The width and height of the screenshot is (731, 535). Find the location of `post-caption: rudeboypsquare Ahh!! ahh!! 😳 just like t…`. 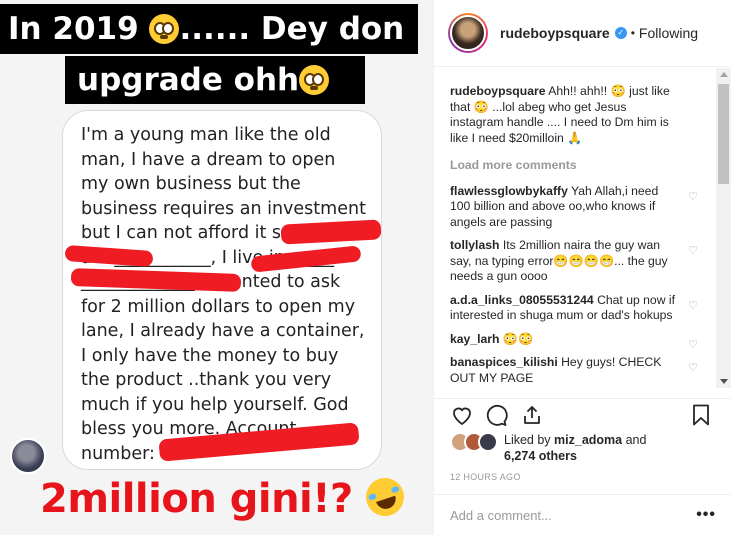

post-caption: rudeboypsquare Ahh!! ahh!! 😳 just like t… is located at coordinates (575, 115).